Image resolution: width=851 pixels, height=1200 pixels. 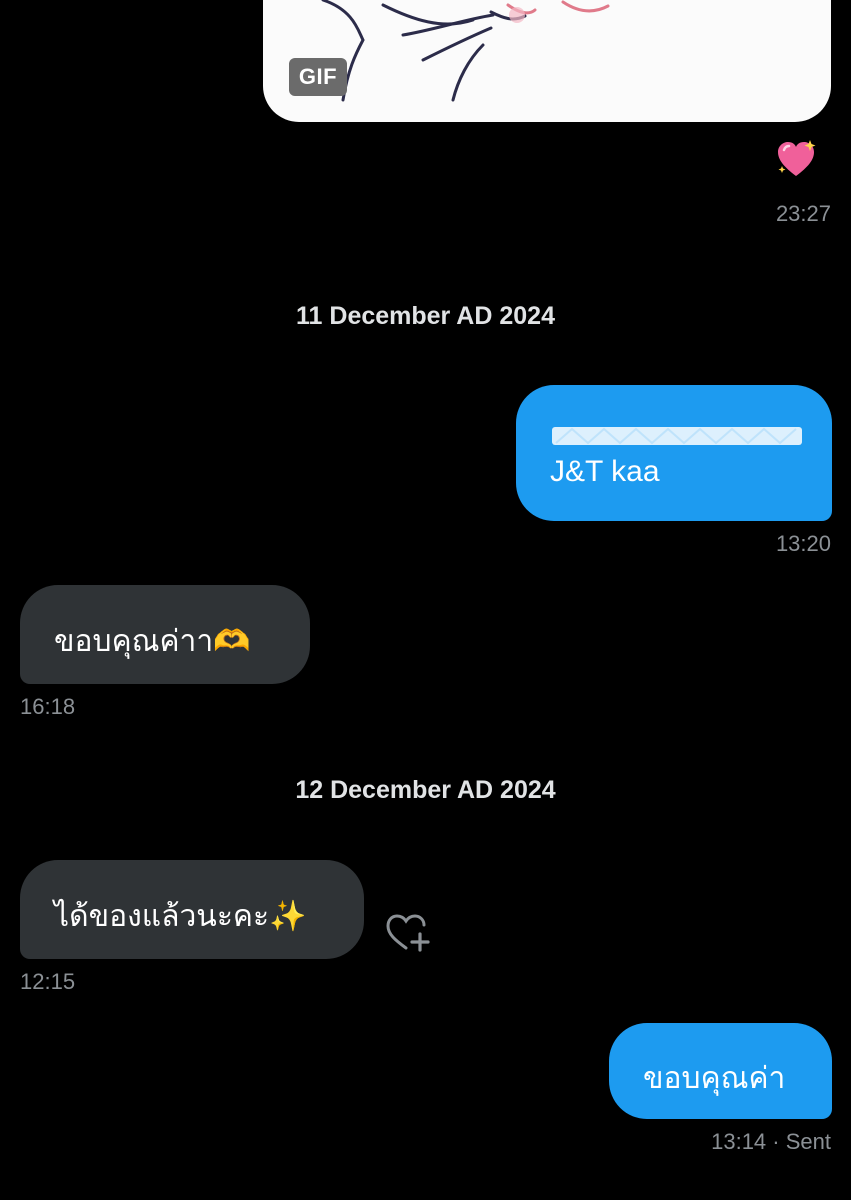 I want to click on redacted-text-scribble, so click(x=677, y=436).